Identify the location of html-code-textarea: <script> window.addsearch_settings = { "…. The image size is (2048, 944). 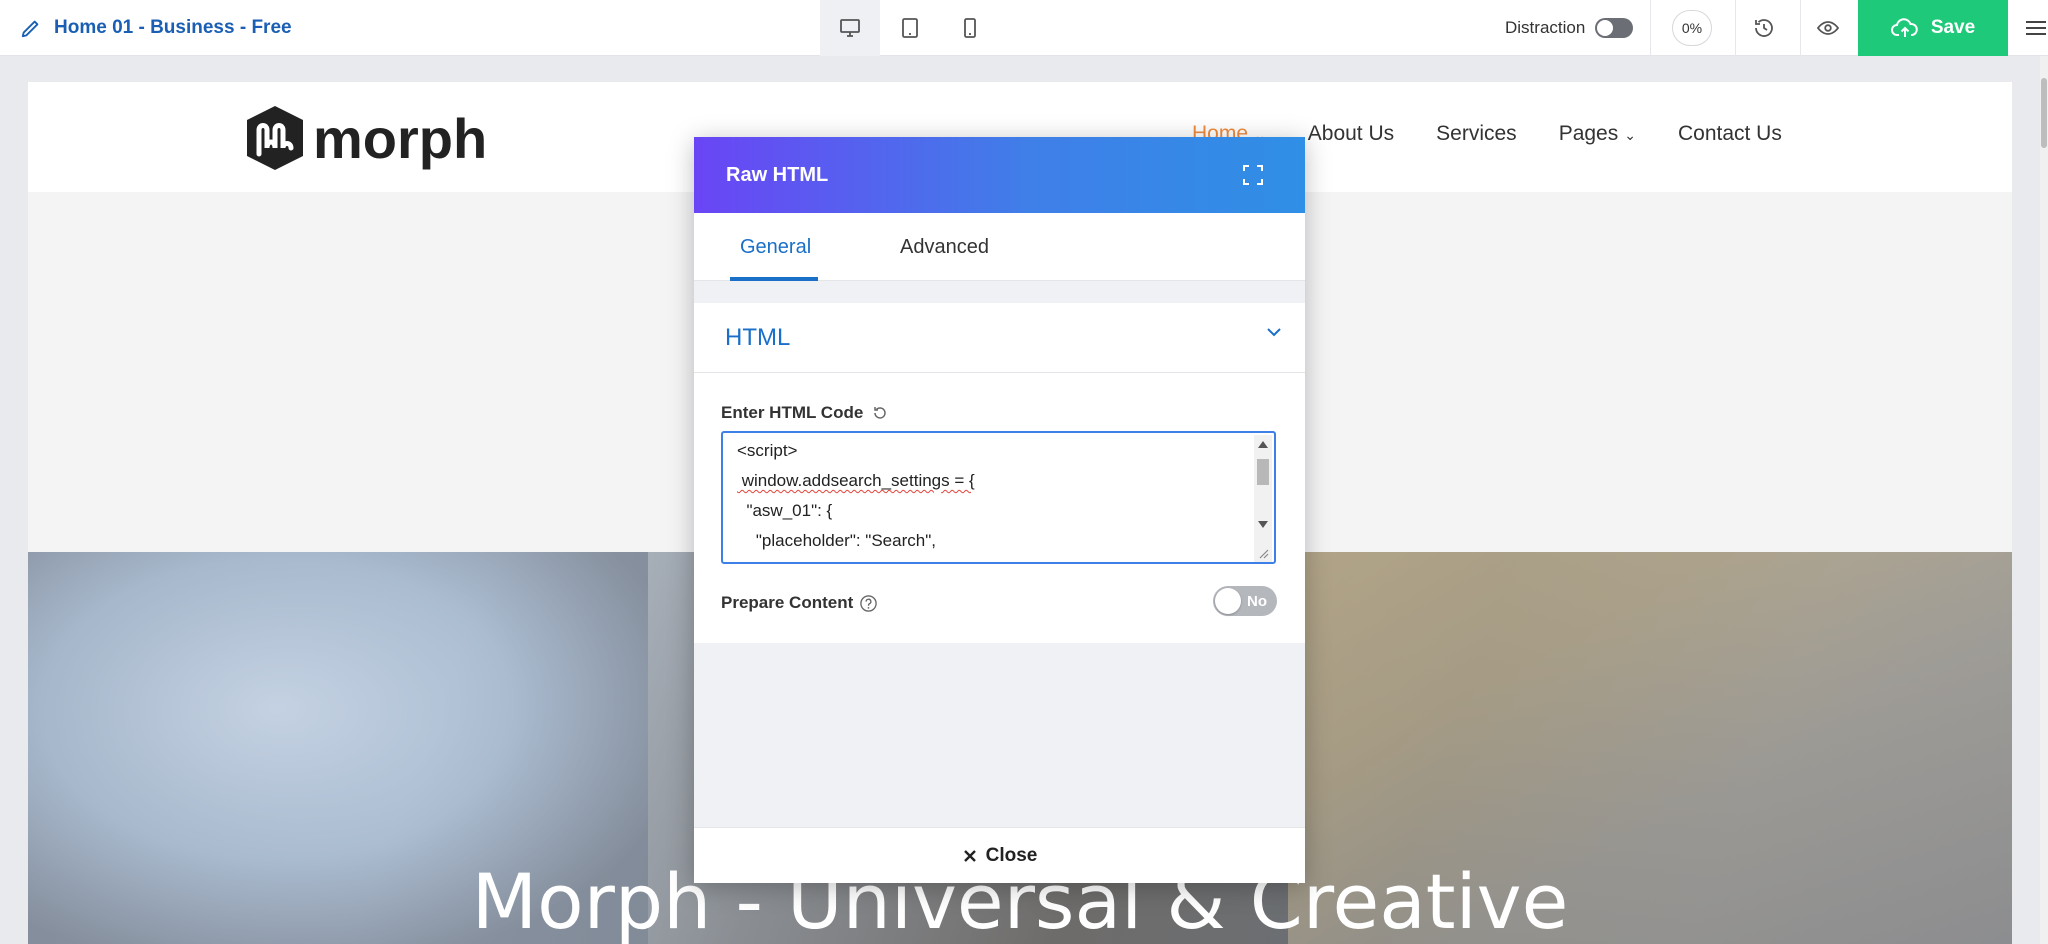
(998, 497).